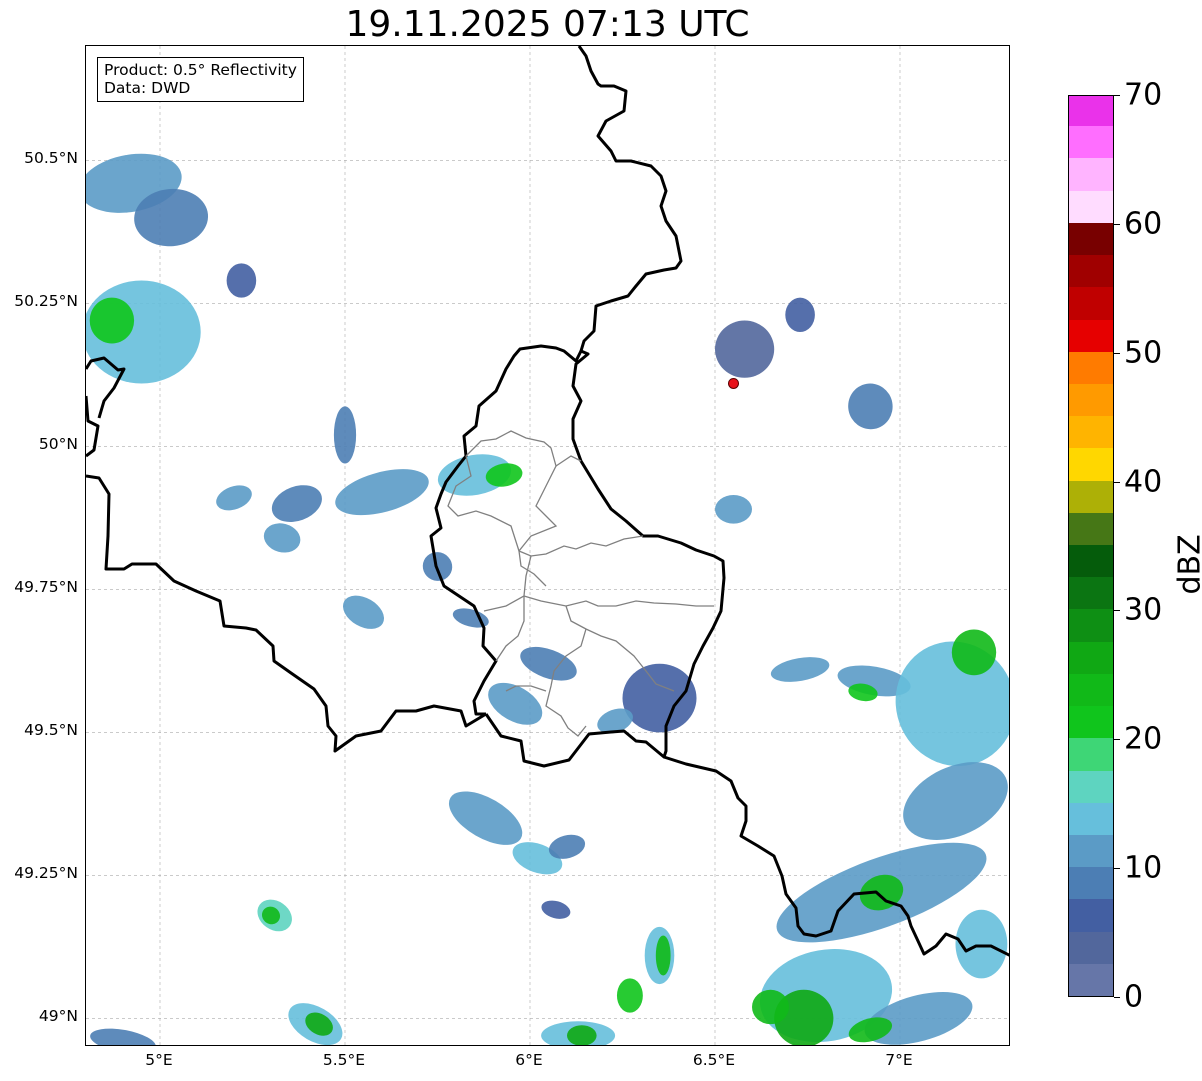 The image size is (1202, 1081). Describe the element at coordinates (159, 1060) in the screenshot. I see `lon-tick-label: 5°E` at that location.